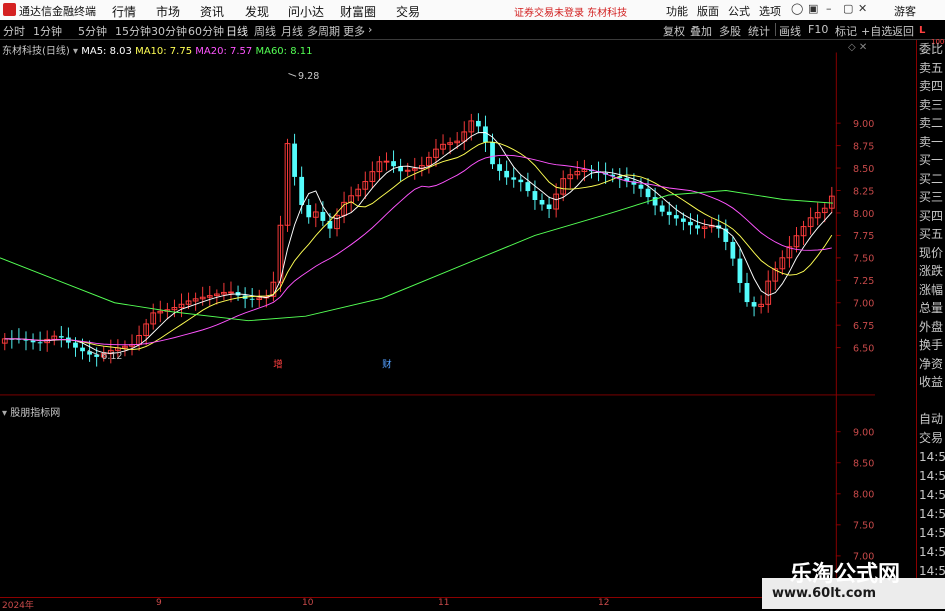 The image size is (945, 611). Describe the element at coordinates (124, 11) in the screenshot. I see `menu-item-hangqing: 行情` at that location.